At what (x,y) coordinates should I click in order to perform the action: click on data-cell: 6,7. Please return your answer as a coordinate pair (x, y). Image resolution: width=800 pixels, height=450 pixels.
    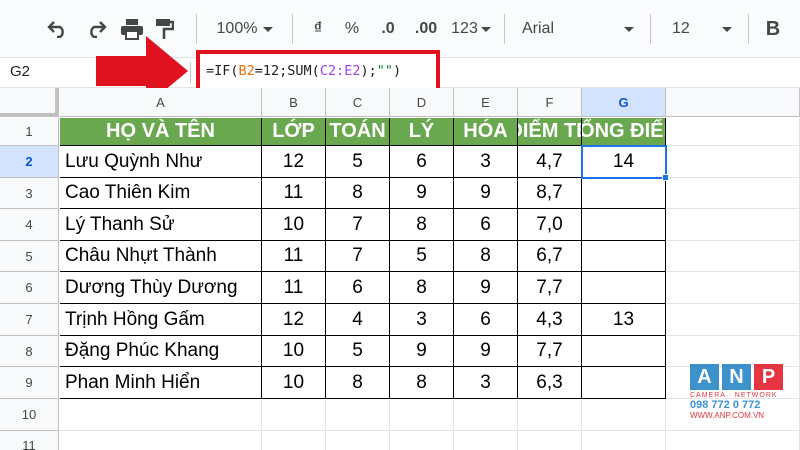
    Looking at the image, I should click on (550, 256).